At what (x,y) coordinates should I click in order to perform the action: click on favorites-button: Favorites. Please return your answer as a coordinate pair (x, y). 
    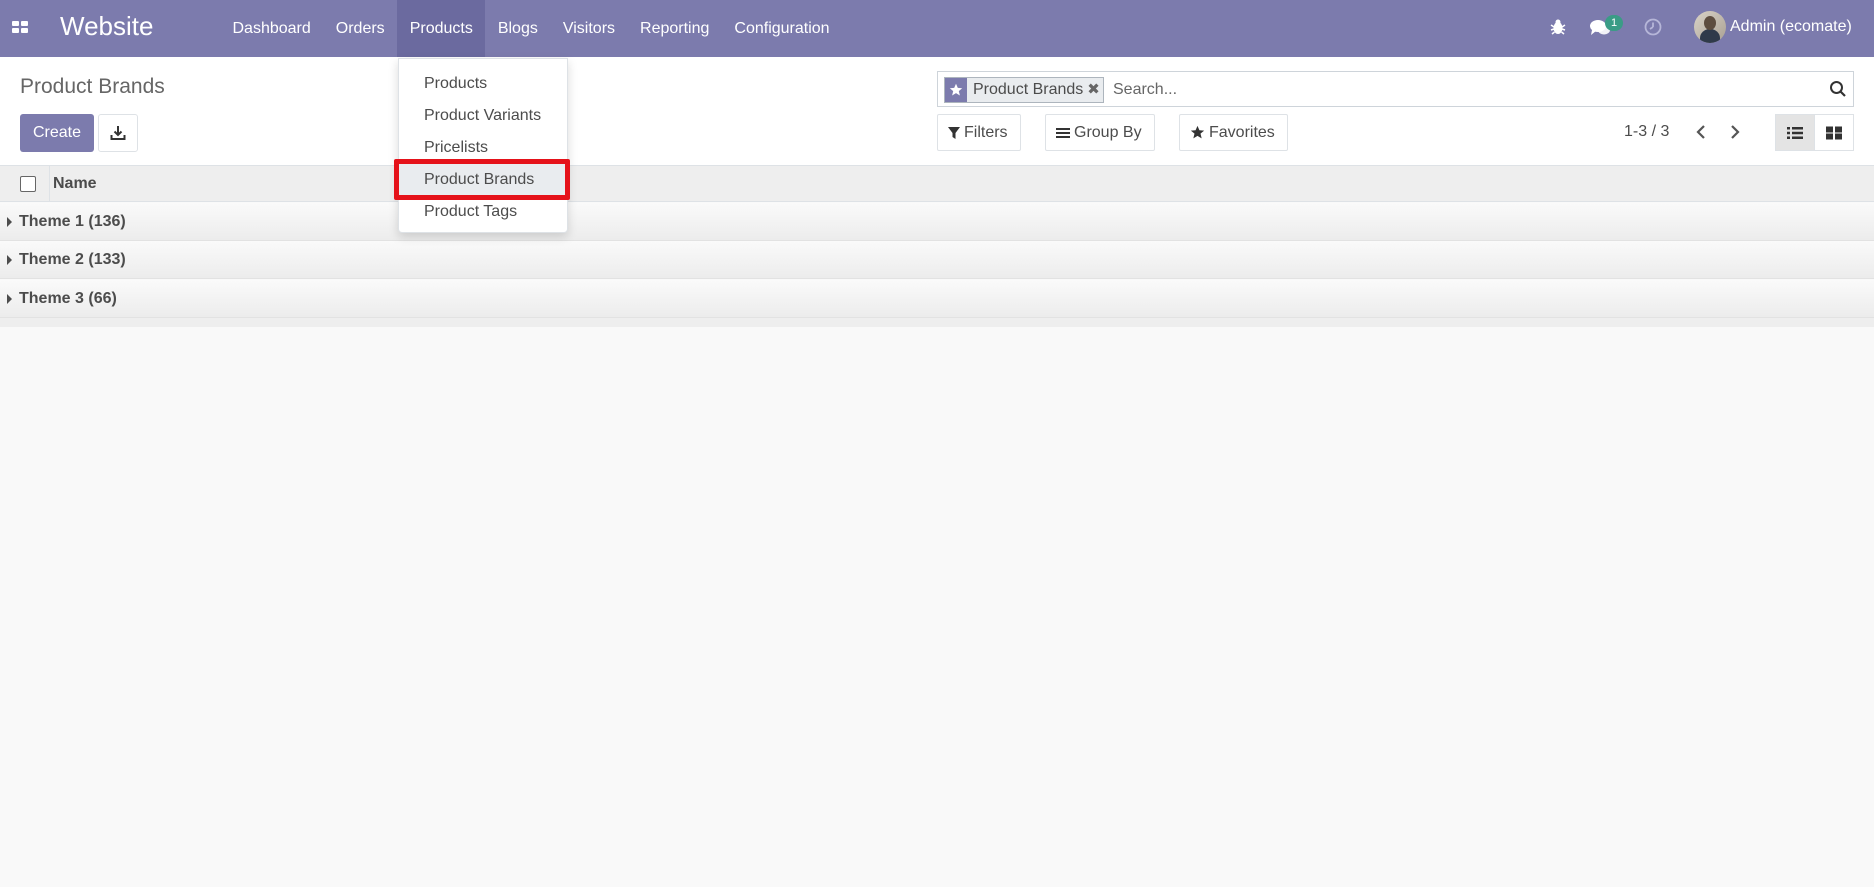
    Looking at the image, I should click on (1233, 132).